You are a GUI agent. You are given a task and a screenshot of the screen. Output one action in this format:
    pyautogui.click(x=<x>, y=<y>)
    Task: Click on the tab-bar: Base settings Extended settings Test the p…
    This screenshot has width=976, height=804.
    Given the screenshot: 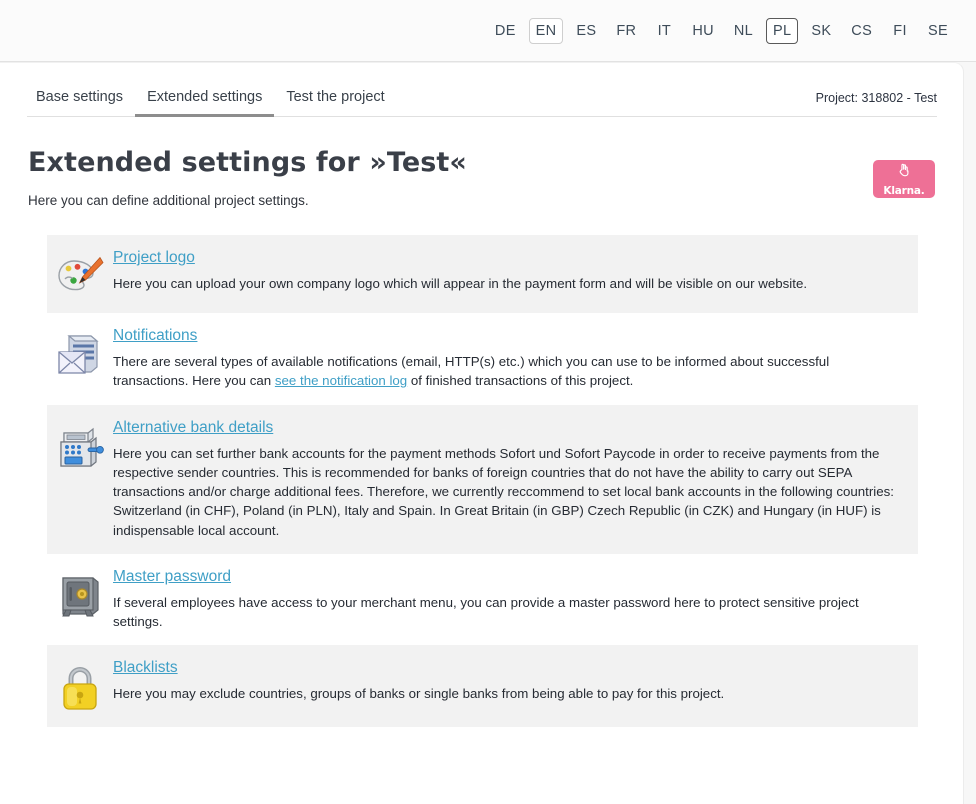 What is the action you would take?
    pyautogui.click(x=481, y=109)
    